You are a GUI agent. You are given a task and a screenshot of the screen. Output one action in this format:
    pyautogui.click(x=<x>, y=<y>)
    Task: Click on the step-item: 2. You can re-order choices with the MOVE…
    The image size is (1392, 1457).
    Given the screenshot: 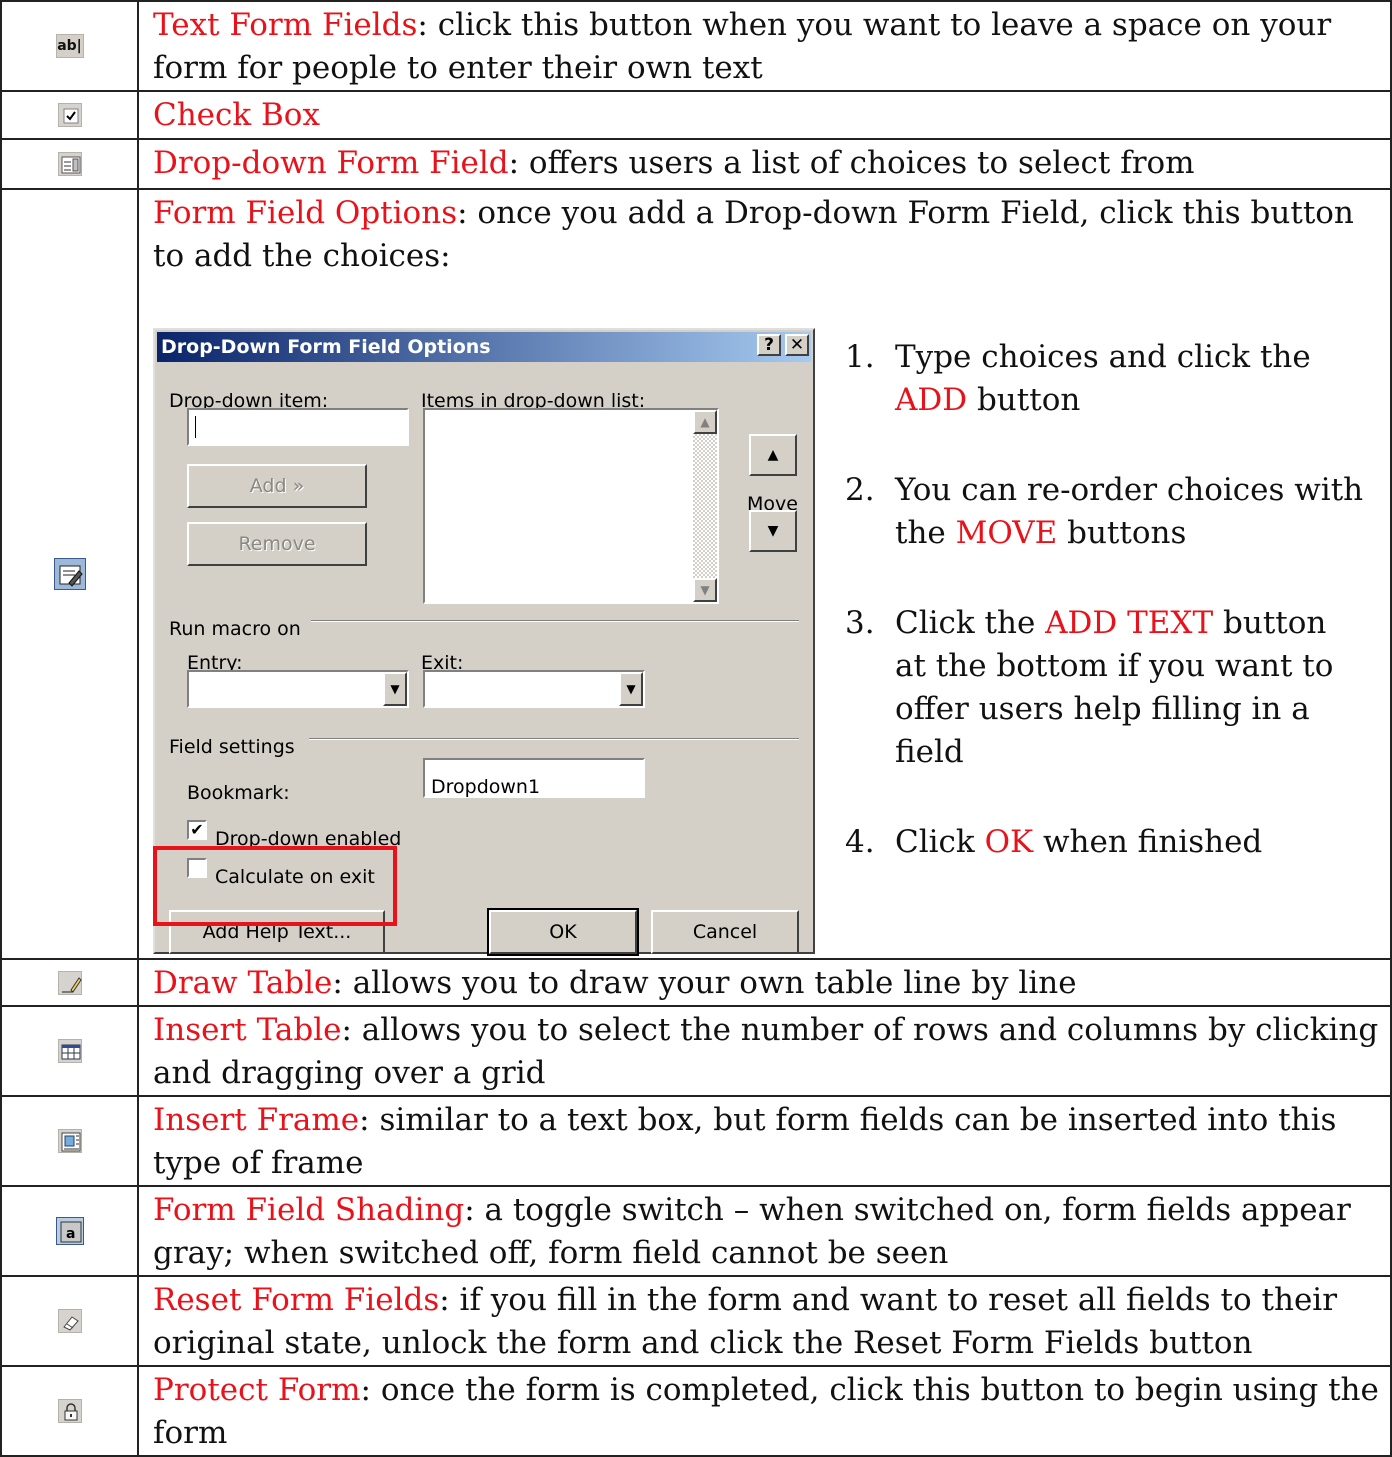 What is the action you would take?
    pyautogui.click(x=1104, y=511)
    